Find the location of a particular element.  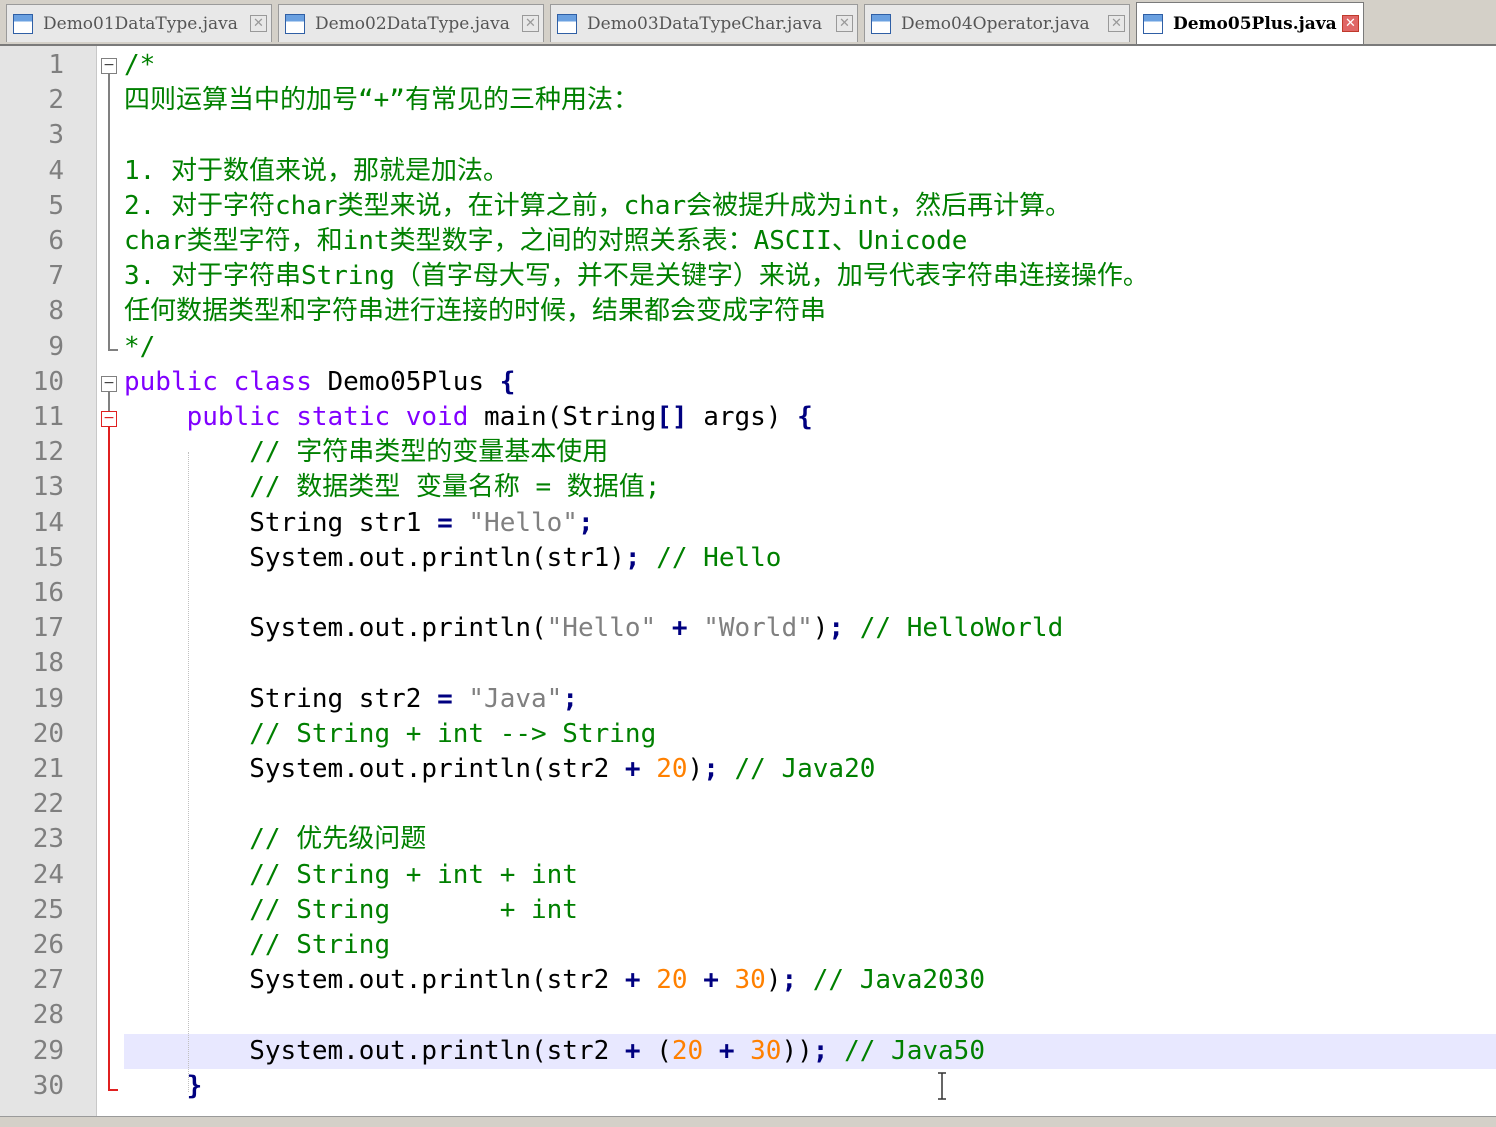

tab-demo01datatype: Demo01DataType.java ✕ is located at coordinates (139, 23).